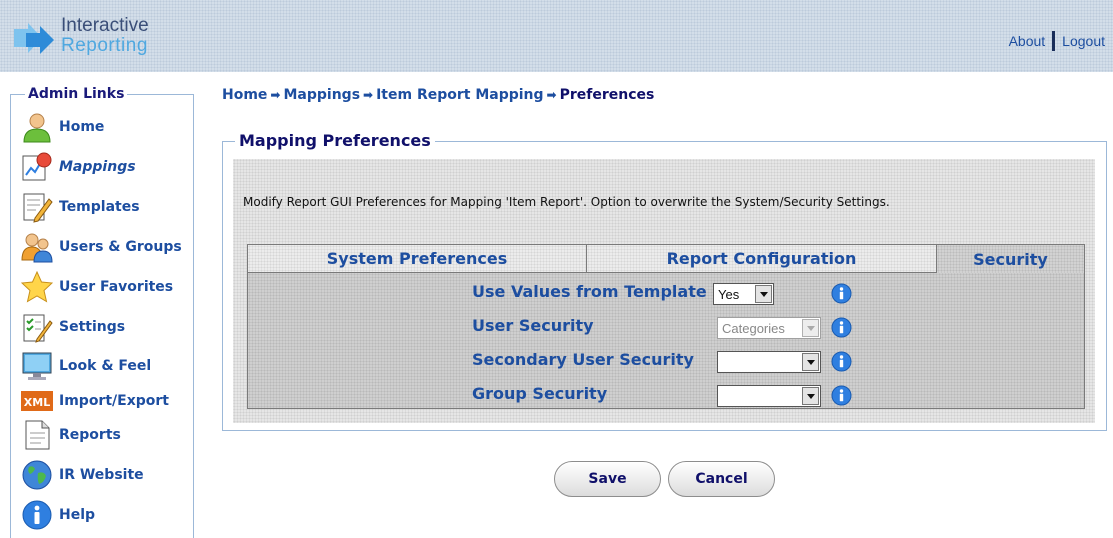 The image size is (1113, 538). What do you see at coordinates (106, 515) in the screenshot?
I see `sidebar-item-help: Help` at bounding box center [106, 515].